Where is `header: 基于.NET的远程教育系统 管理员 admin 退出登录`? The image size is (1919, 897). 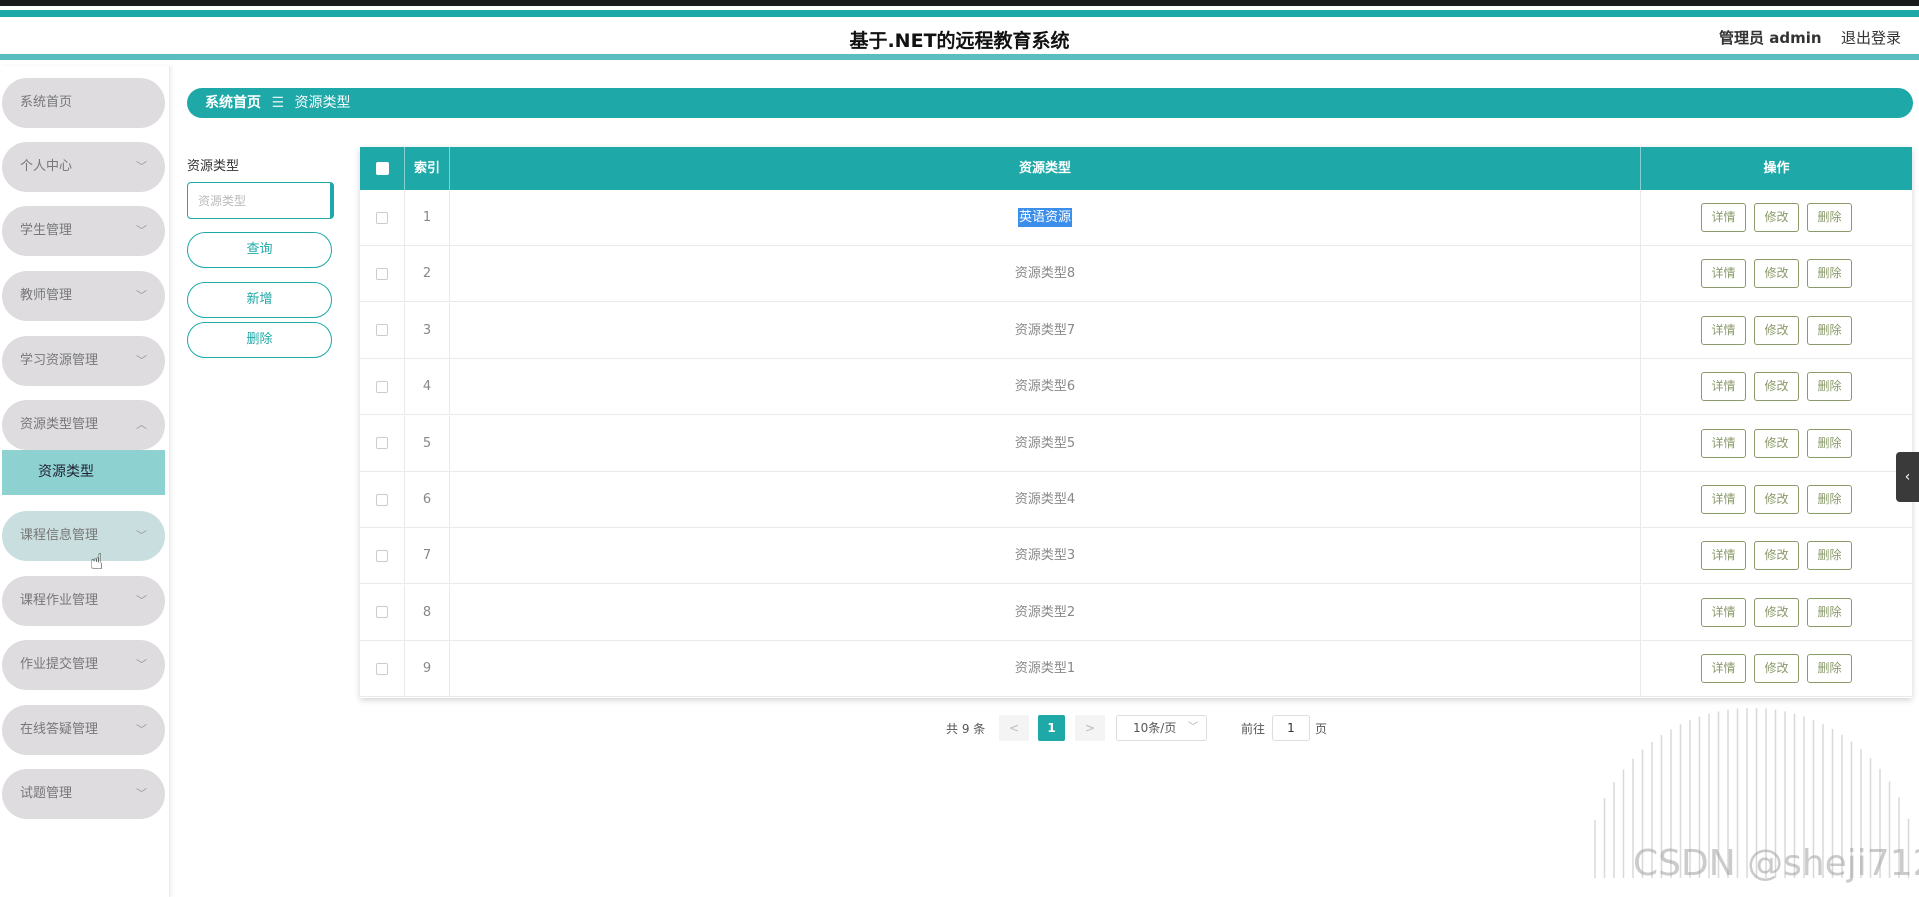
header: 基于.NET的远程教育系统 管理员 admin 退出登录 is located at coordinates (959, 38).